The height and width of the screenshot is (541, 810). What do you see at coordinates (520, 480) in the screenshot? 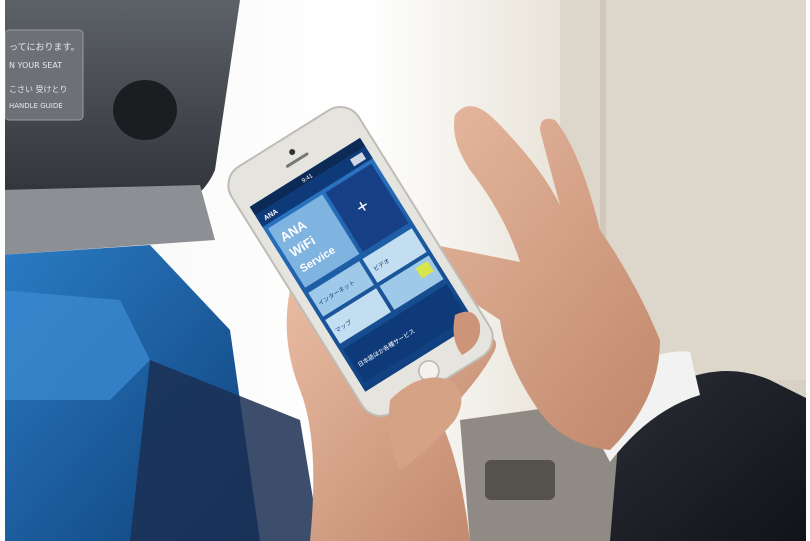
I see `armrest-latch` at bounding box center [520, 480].